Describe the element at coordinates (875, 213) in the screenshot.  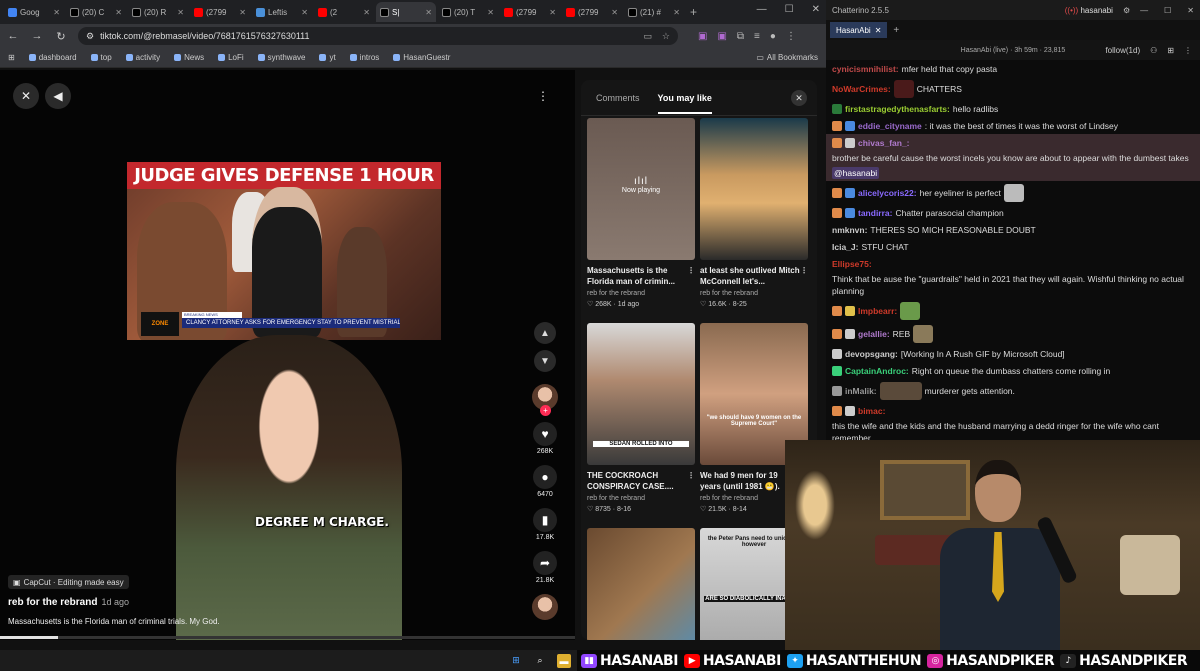
I see `chat-username: tandirra:` at that location.